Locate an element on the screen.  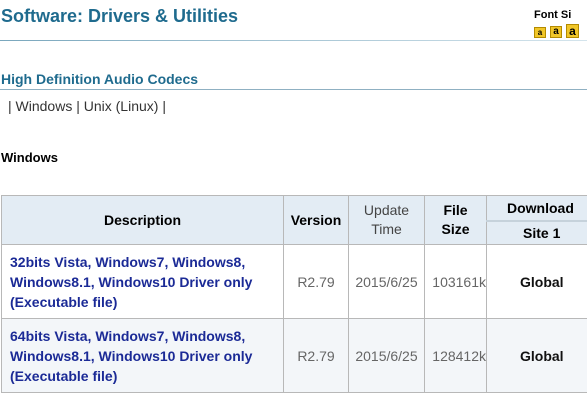
group-heading: Windows is located at coordinates (29, 157).